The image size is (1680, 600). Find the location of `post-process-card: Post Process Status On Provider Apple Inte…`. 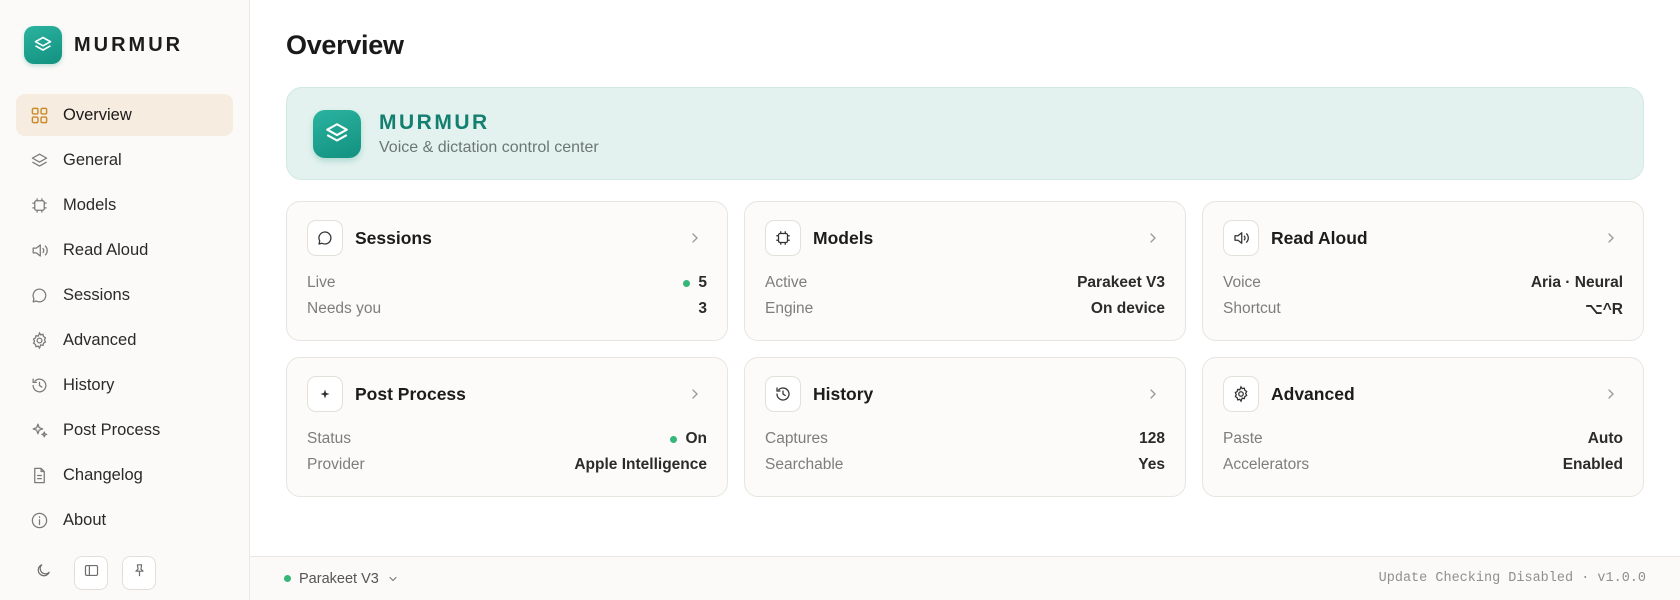

post-process-card: Post Process Status On Provider Apple Inte… is located at coordinates (507, 427).